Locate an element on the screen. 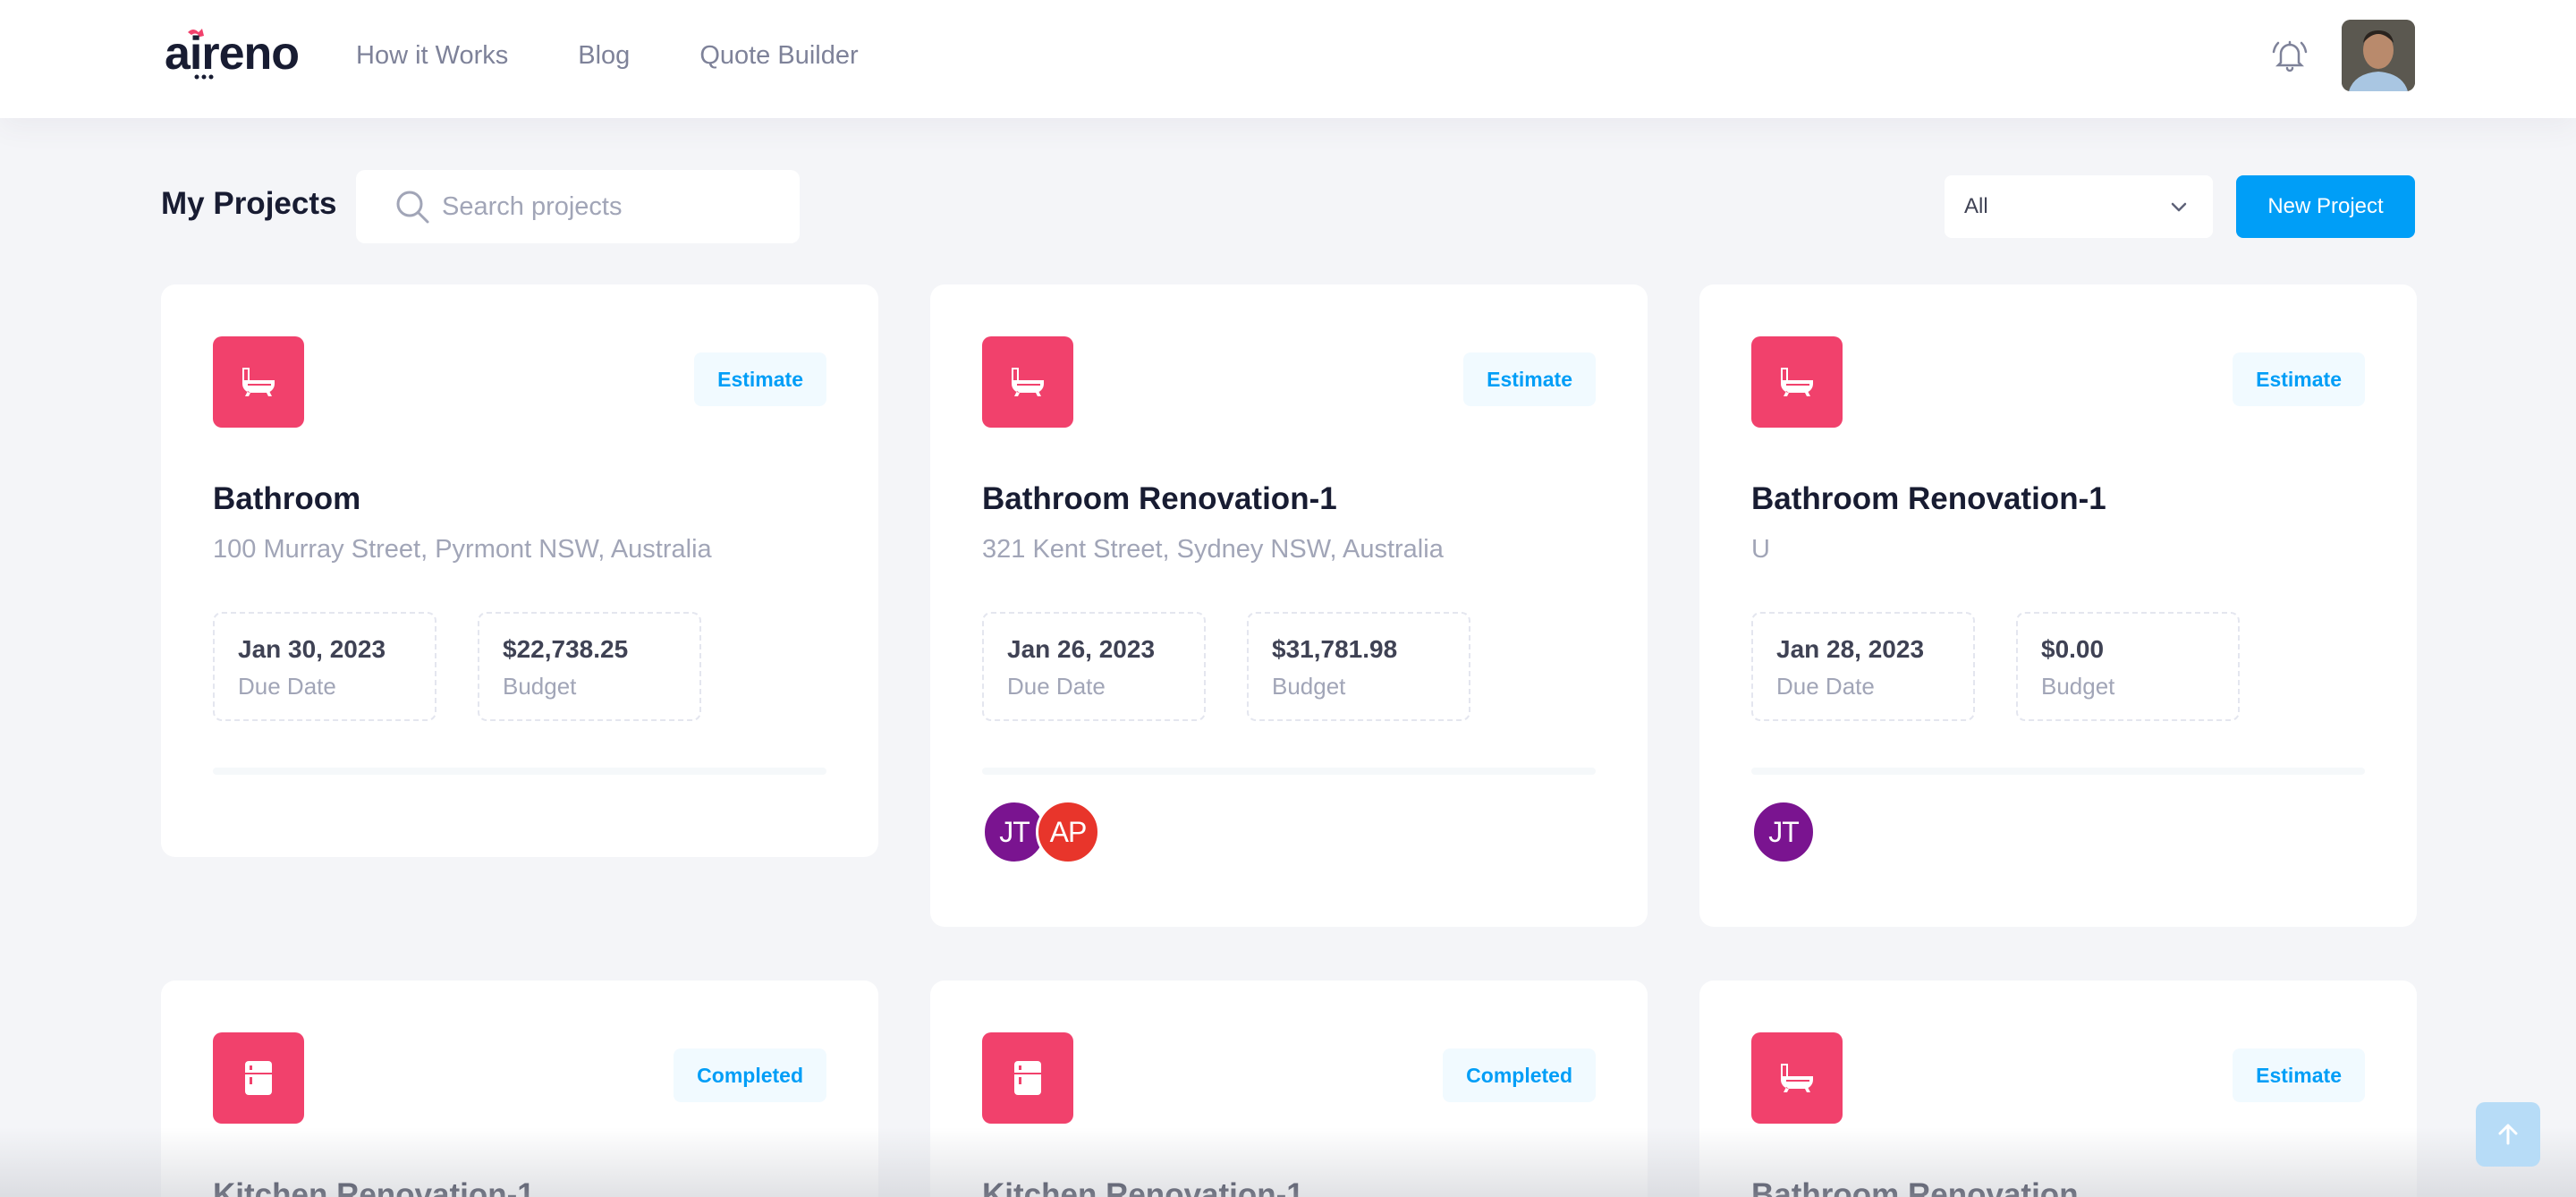 This screenshot has height=1197, width=2576. due-date-box: Jan 30, 2023 Due Date is located at coordinates (324, 667).